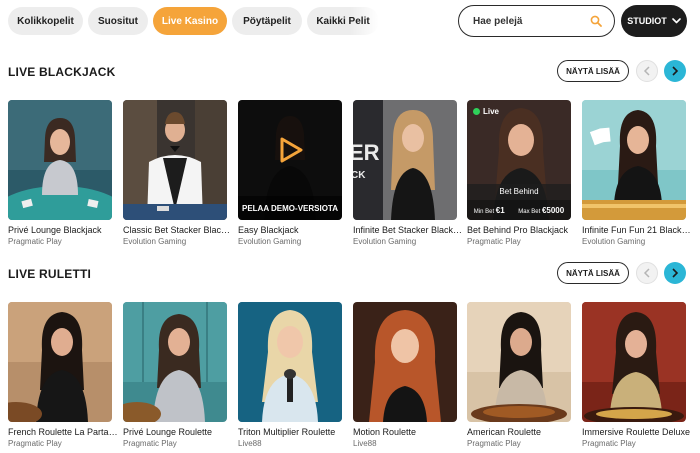 The height and width of the screenshot is (453, 700). I want to click on show-more-button-blackjack: NÄYTÄ LISÄÄ, so click(593, 71).